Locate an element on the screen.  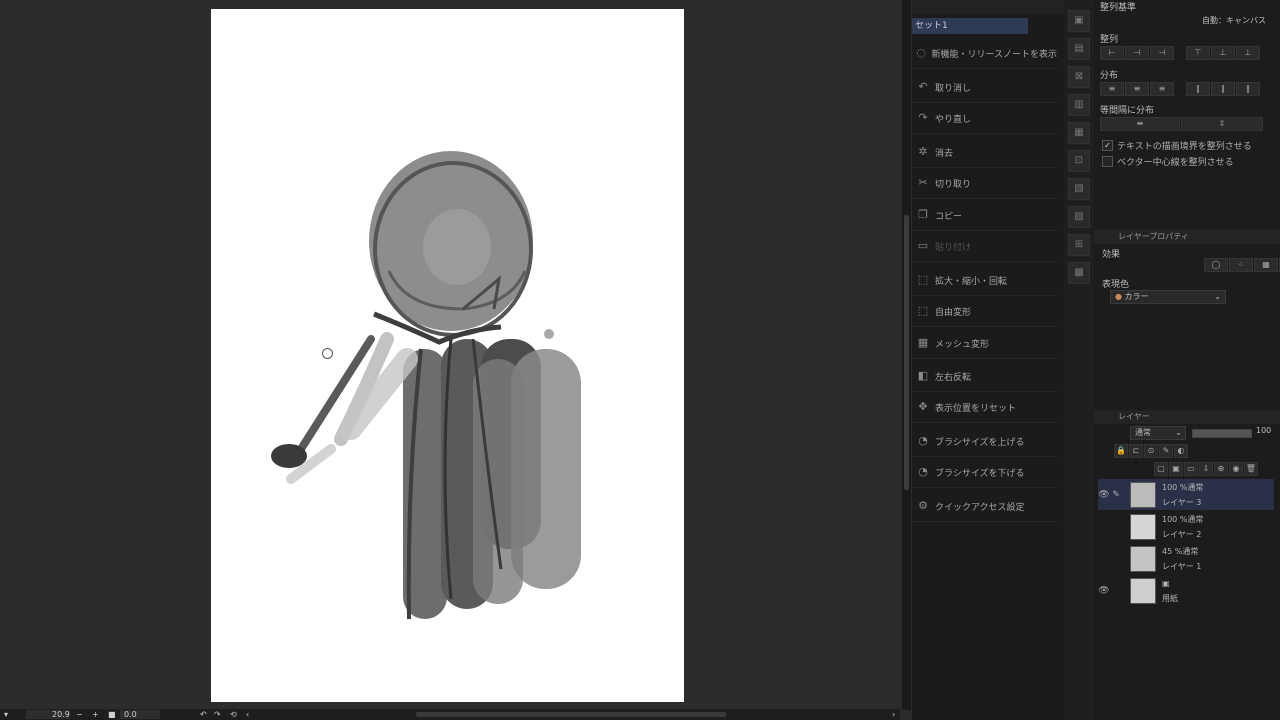
panel-tab-icon: ▧ is located at coordinates (1079, 189).